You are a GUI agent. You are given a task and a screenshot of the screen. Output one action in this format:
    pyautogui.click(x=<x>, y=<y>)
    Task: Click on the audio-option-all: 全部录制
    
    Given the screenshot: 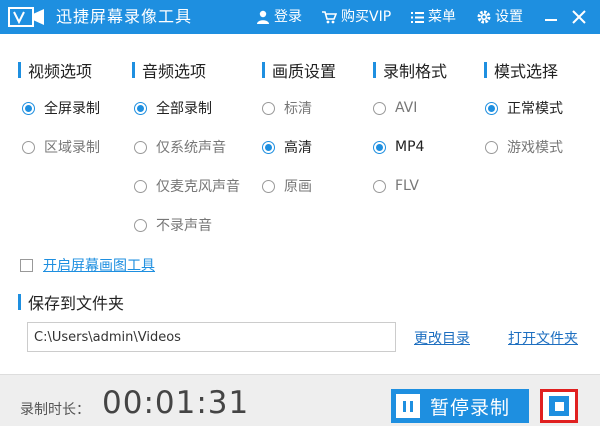 What is the action you would take?
    pyautogui.click(x=173, y=108)
    